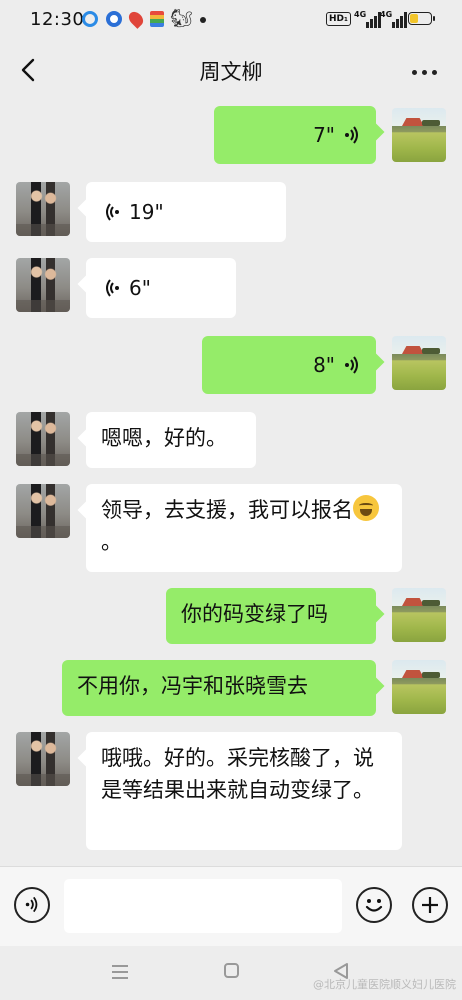 This screenshot has height=1000, width=462. I want to click on squirrel-icon: 🐿, so click(181, 18).